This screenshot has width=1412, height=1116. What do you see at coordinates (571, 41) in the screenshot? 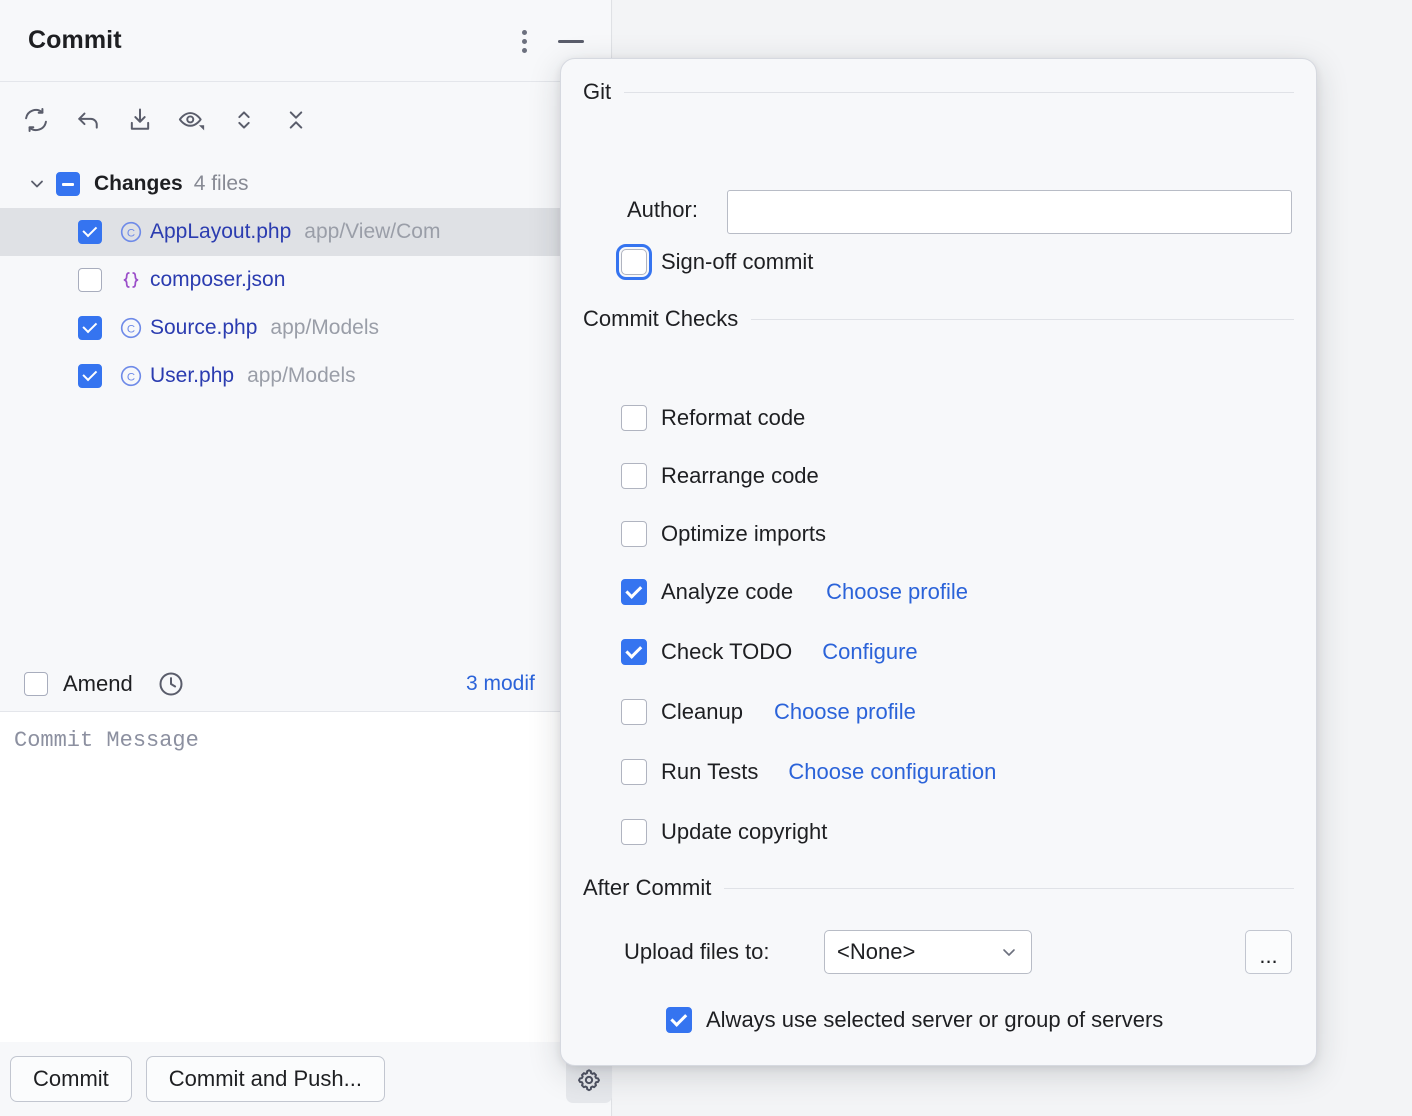
I see `minimize-icon` at bounding box center [571, 41].